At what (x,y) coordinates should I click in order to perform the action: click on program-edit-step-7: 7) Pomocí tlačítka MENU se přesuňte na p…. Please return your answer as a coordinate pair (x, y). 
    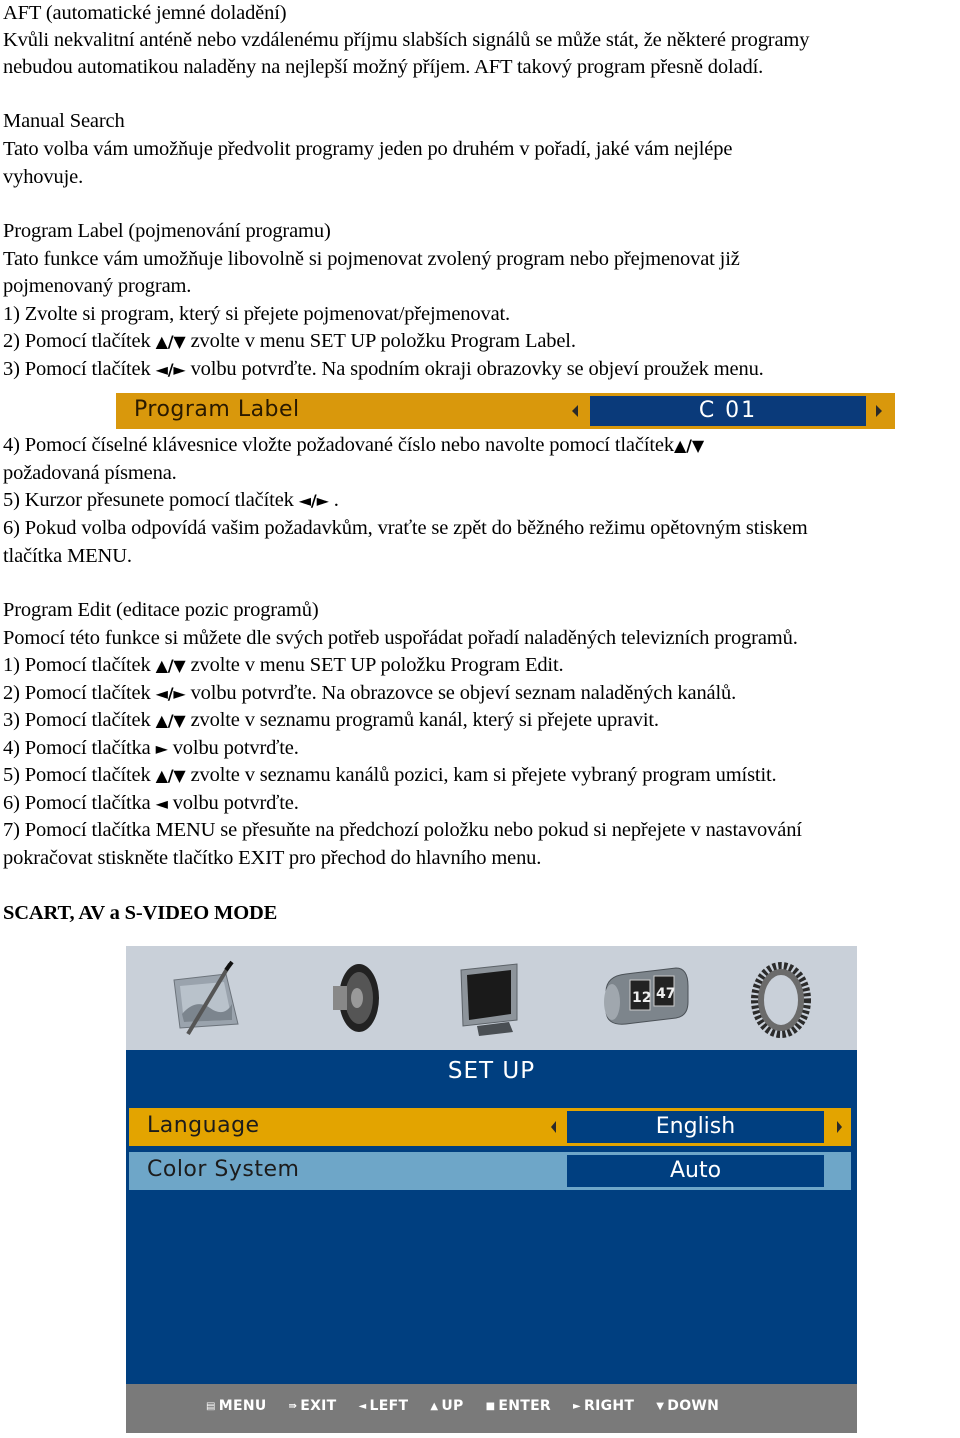
    Looking at the image, I should click on (402, 830).